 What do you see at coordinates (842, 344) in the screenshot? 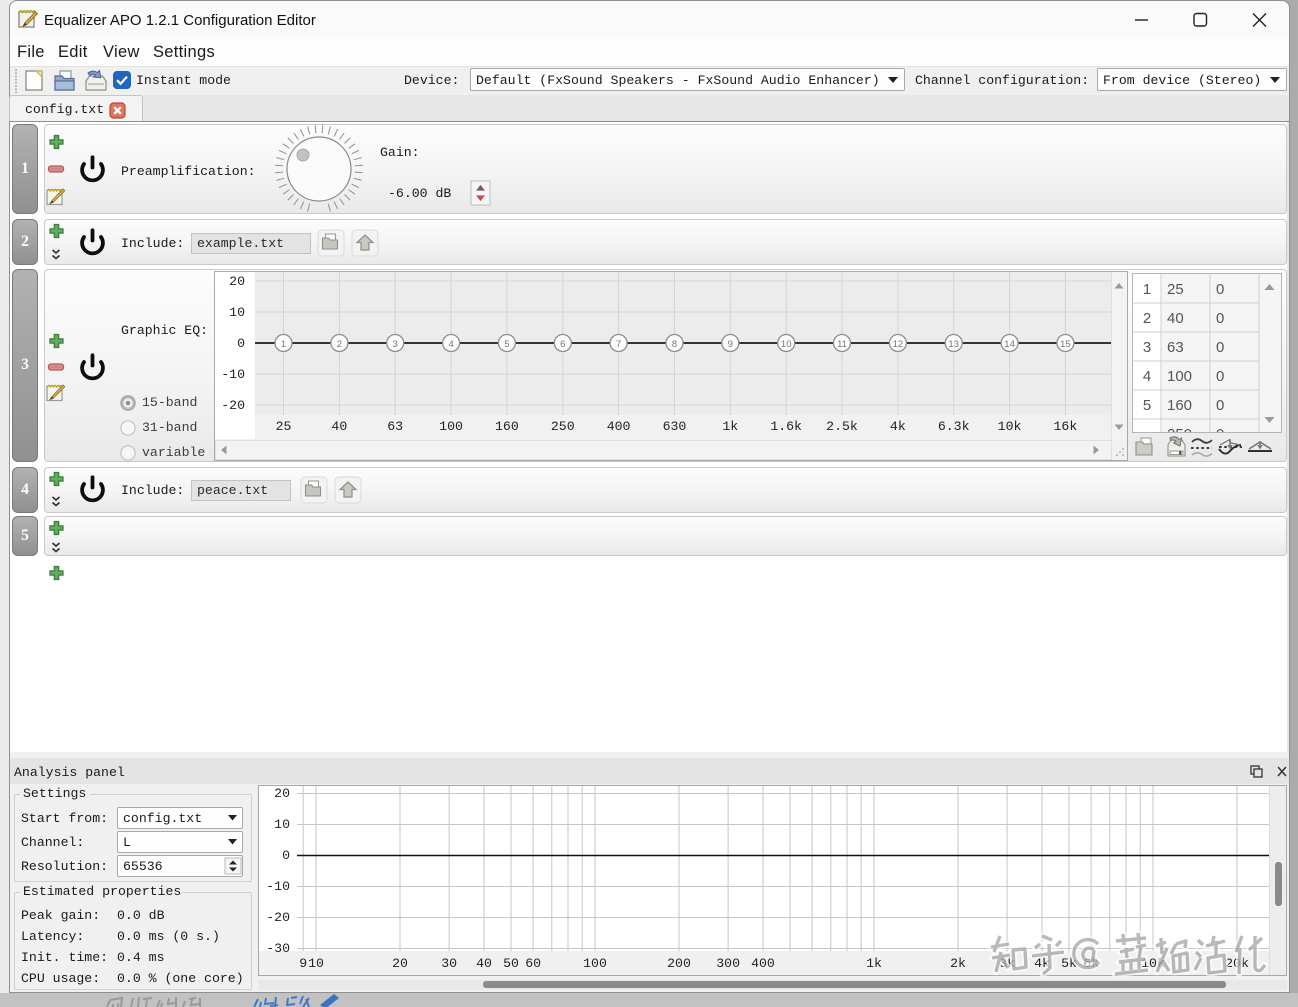
I see `svg-text: 11` at bounding box center [842, 344].